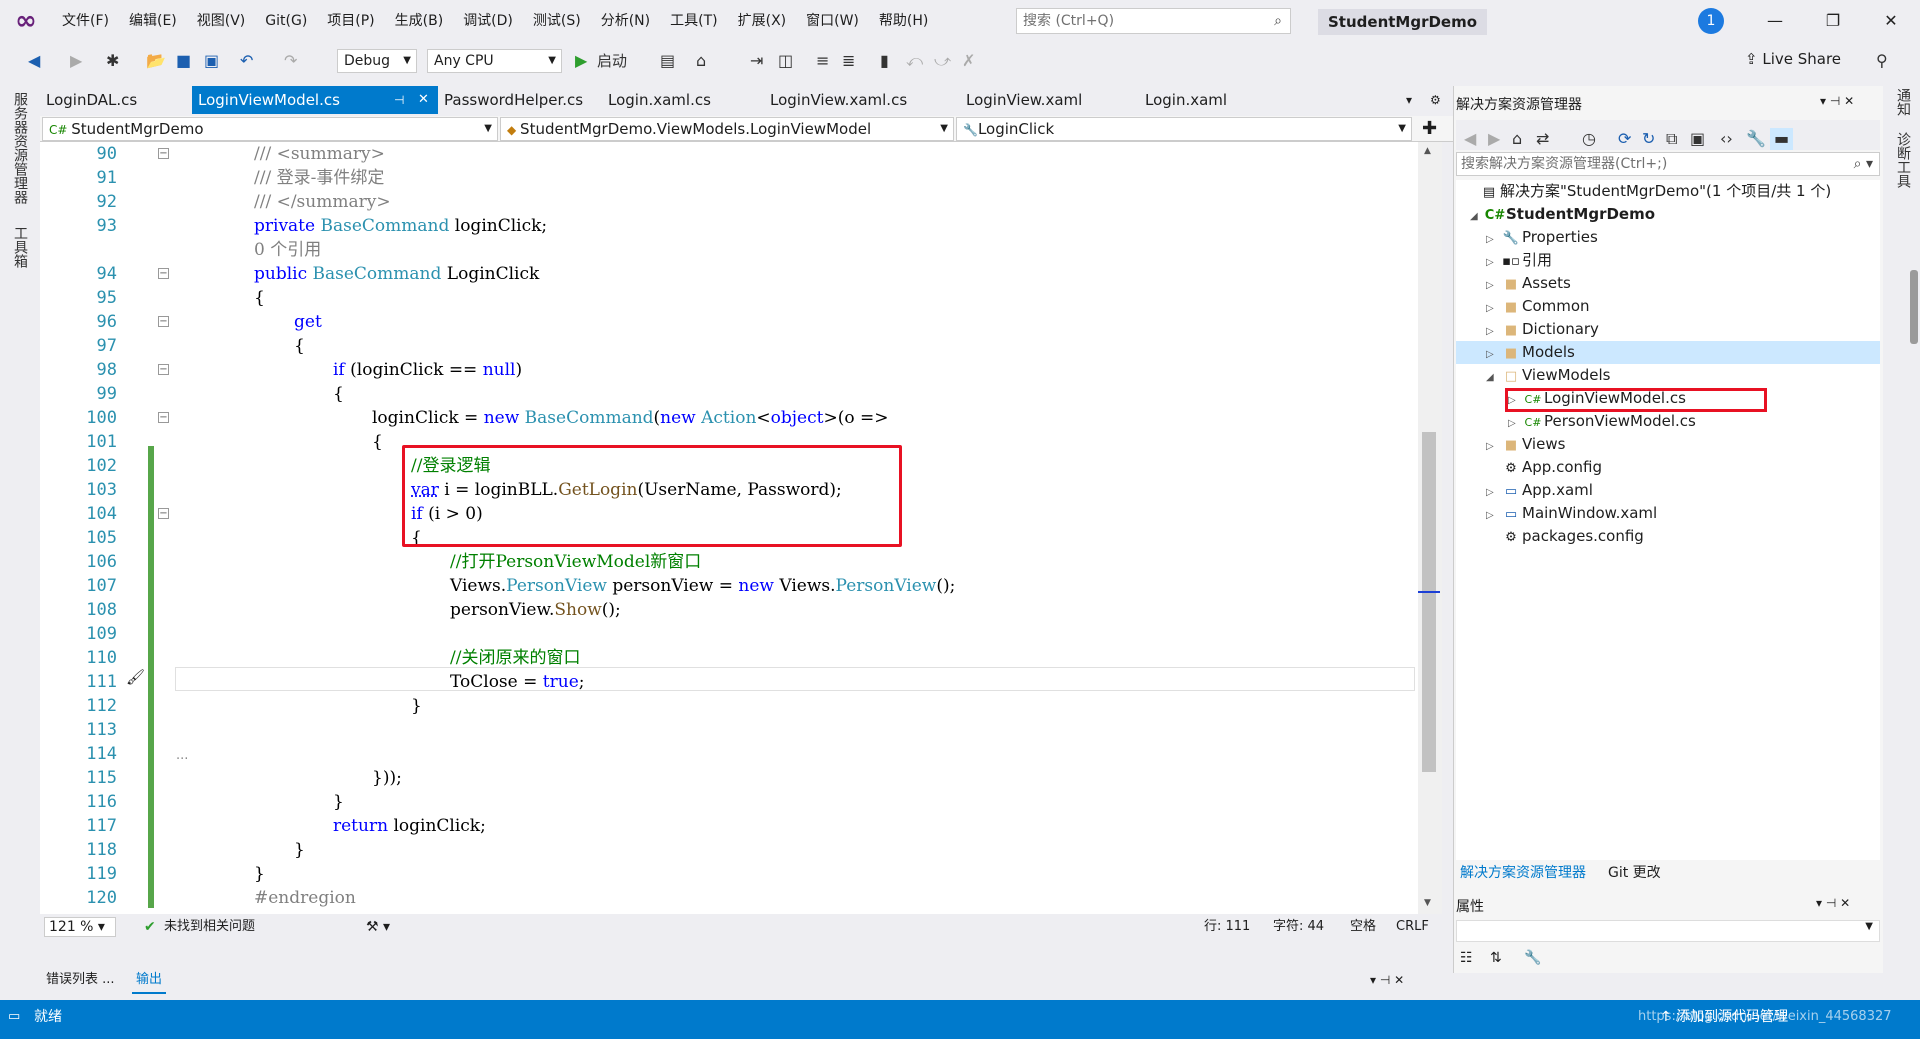 Image resolution: width=1920 pixels, height=1039 pixels. What do you see at coordinates (1517, 139) in the screenshot?
I see `home-icon: ⌂` at bounding box center [1517, 139].